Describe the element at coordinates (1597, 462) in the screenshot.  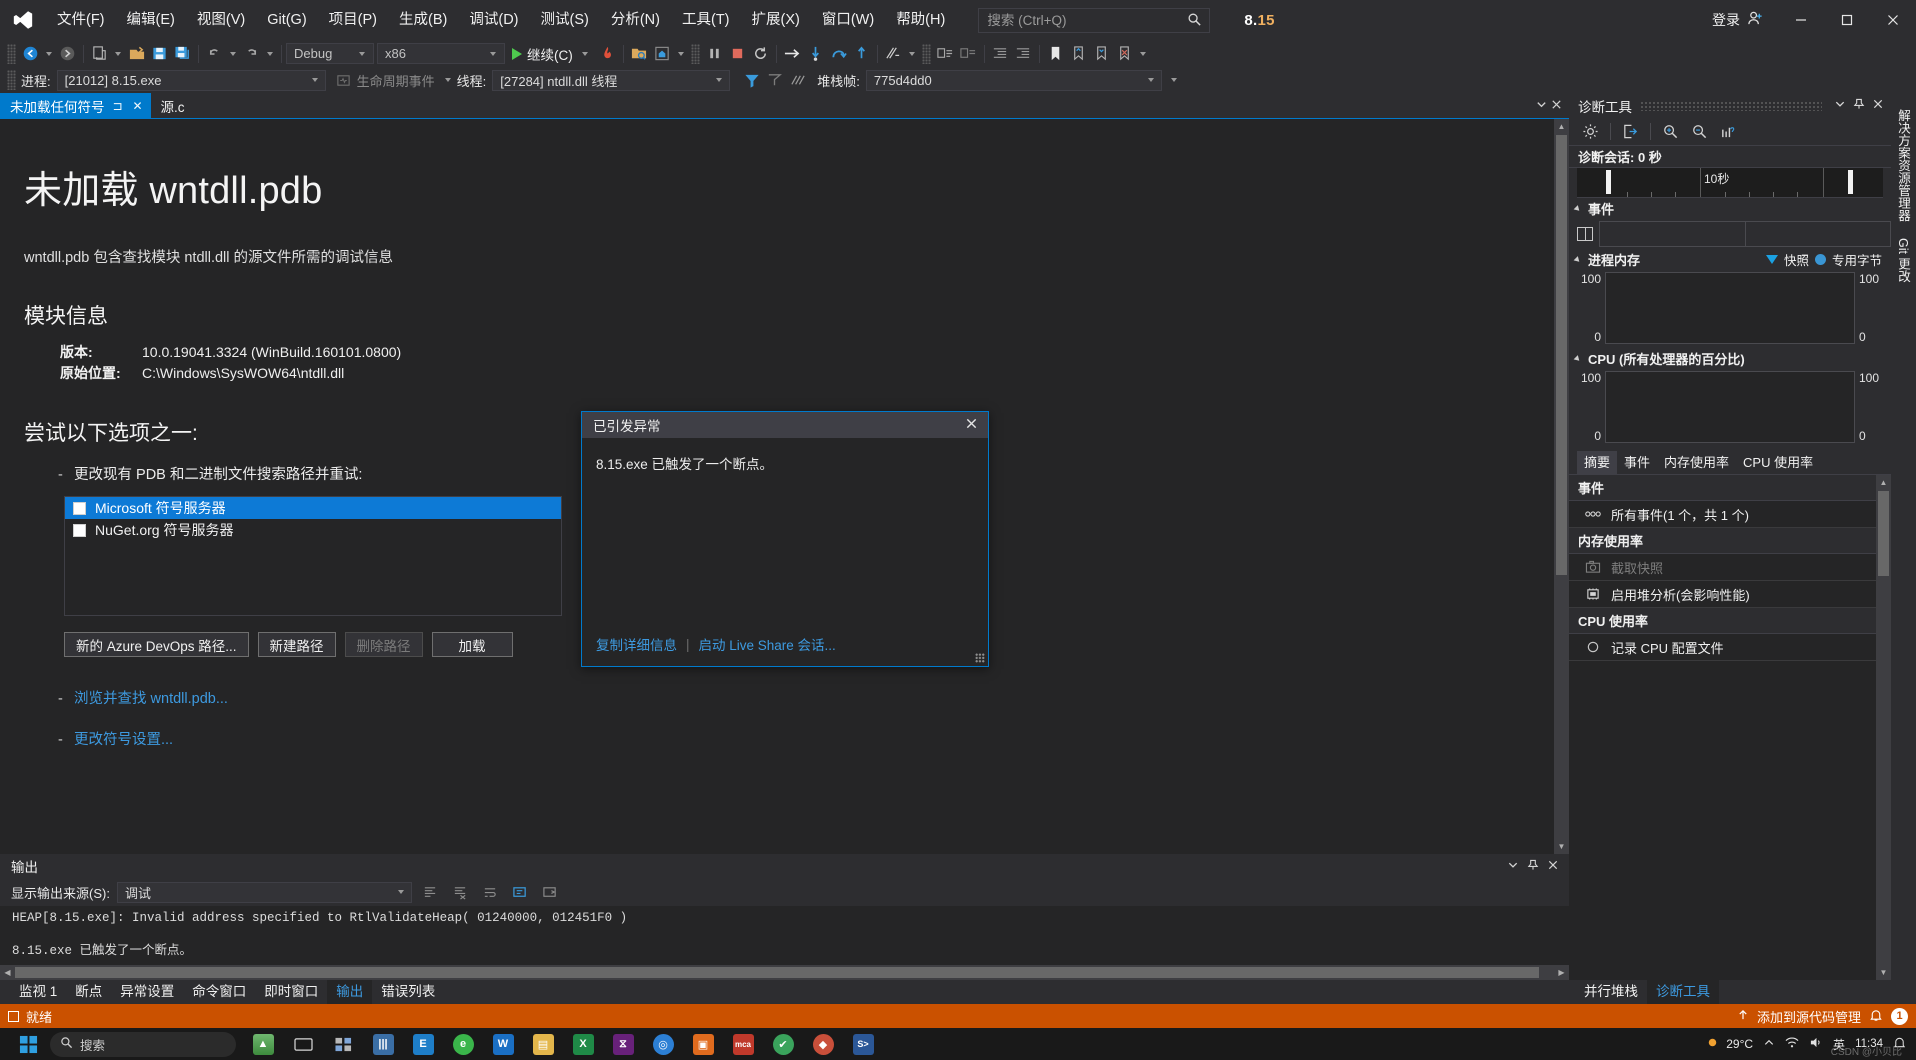
I see `diag-tab-summary: 摘要` at that location.